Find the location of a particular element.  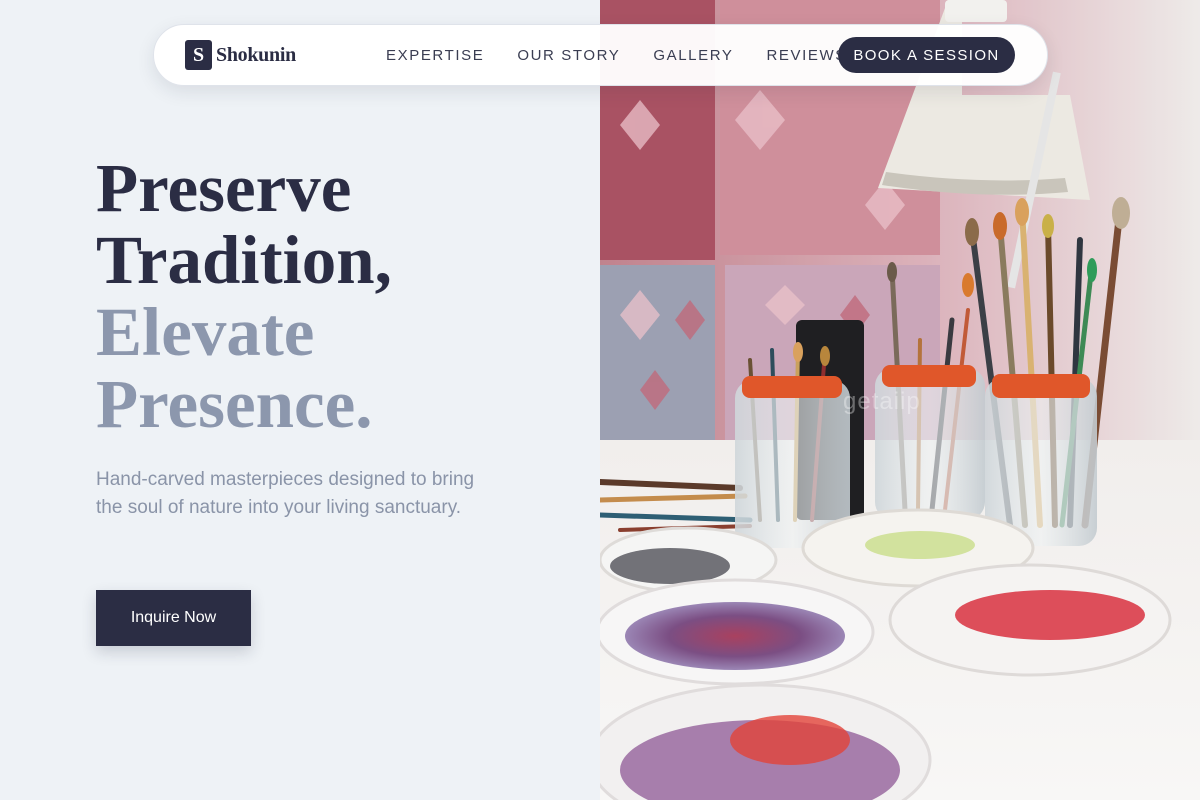

brand-name: Shokunin is located at coordinates (256, 54).